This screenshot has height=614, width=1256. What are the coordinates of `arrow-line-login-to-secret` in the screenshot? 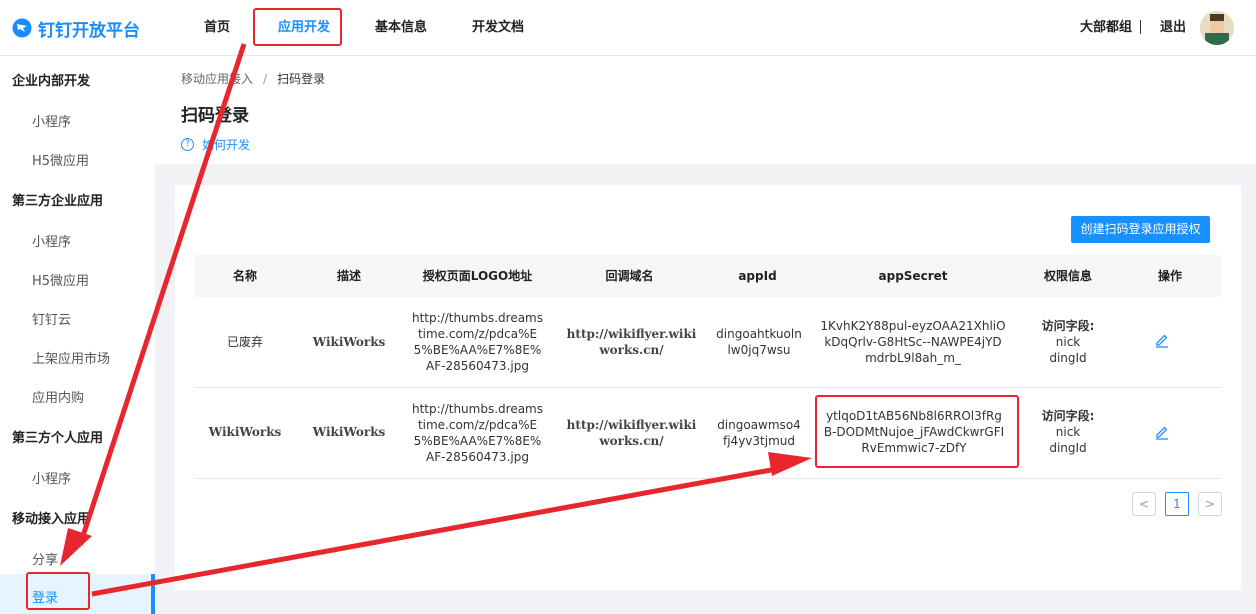 It's located at (437, 531).